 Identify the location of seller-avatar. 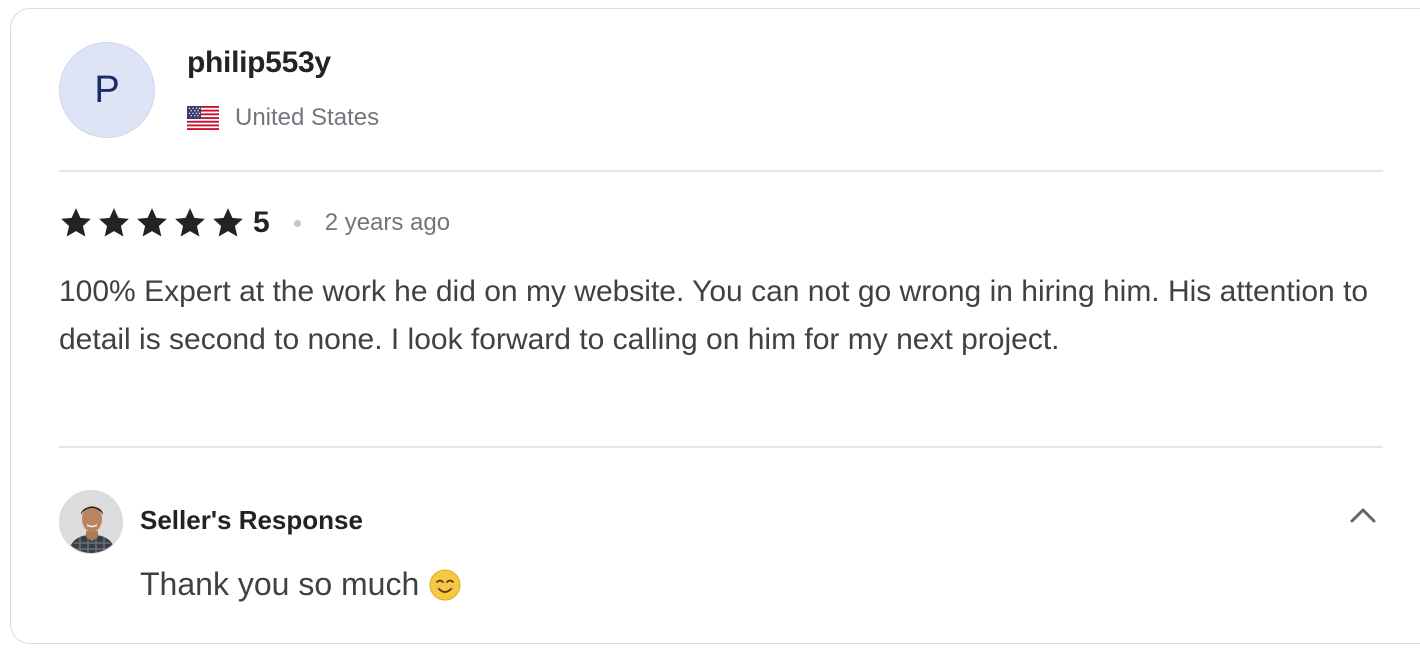
(91, 522).